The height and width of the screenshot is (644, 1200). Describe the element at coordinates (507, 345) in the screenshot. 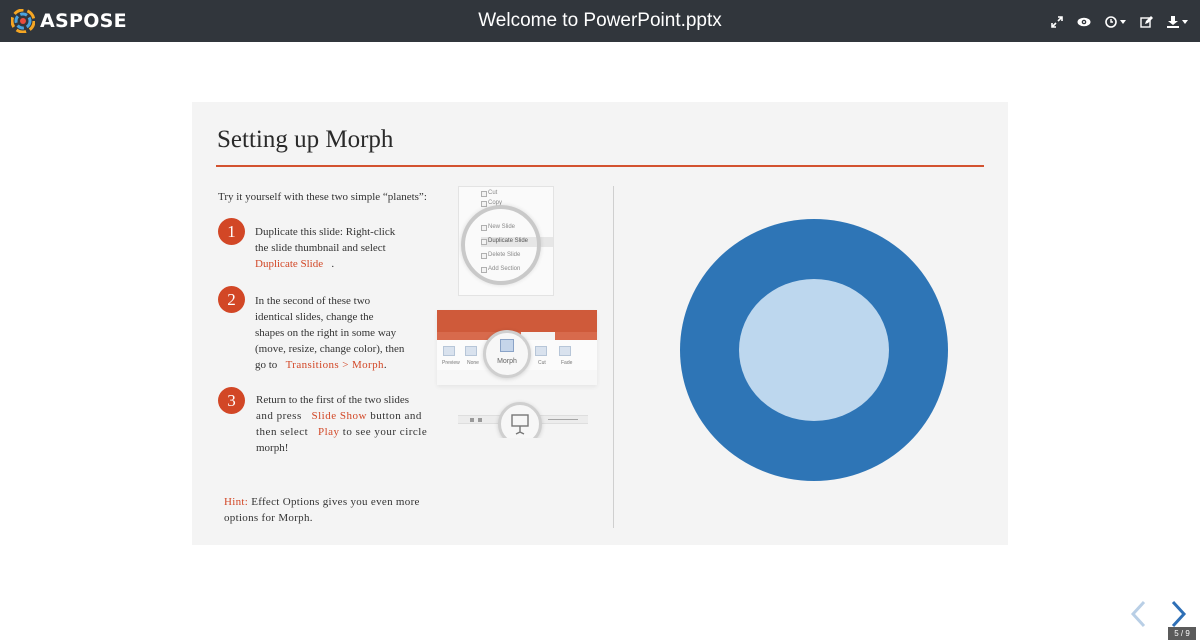

I see `morph-icon` at that location.